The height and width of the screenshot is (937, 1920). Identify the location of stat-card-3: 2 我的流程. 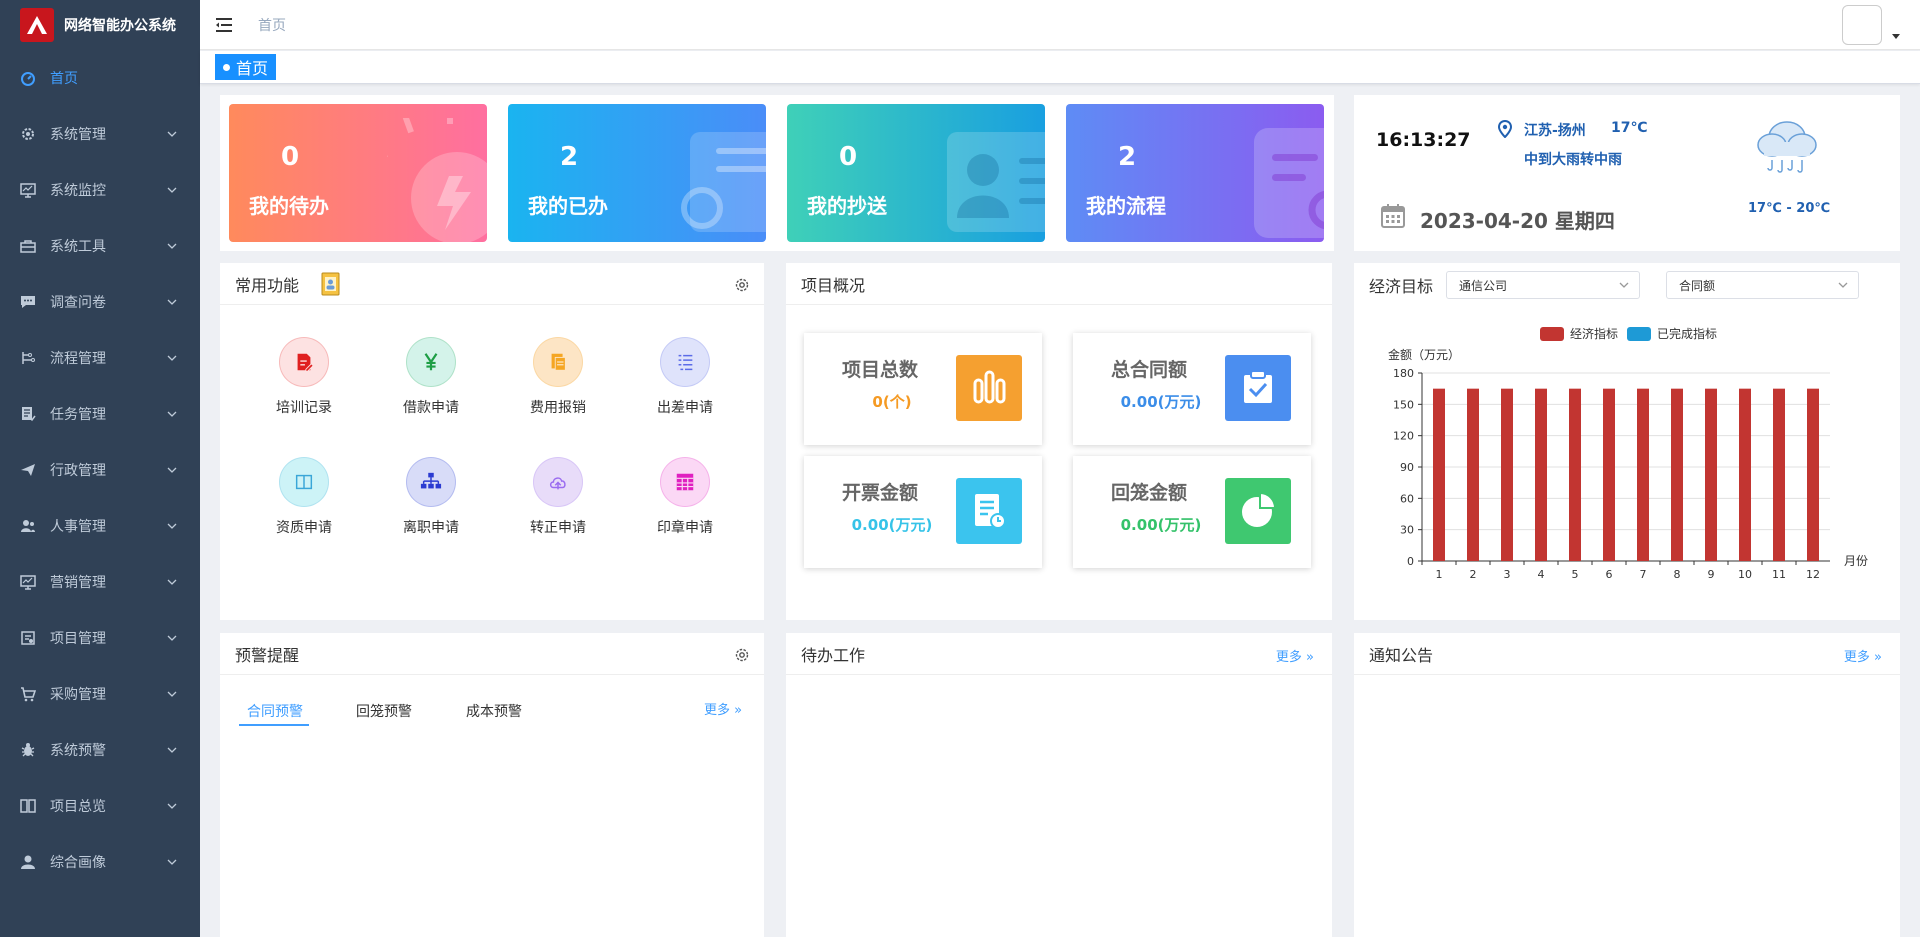
(1195, 173).